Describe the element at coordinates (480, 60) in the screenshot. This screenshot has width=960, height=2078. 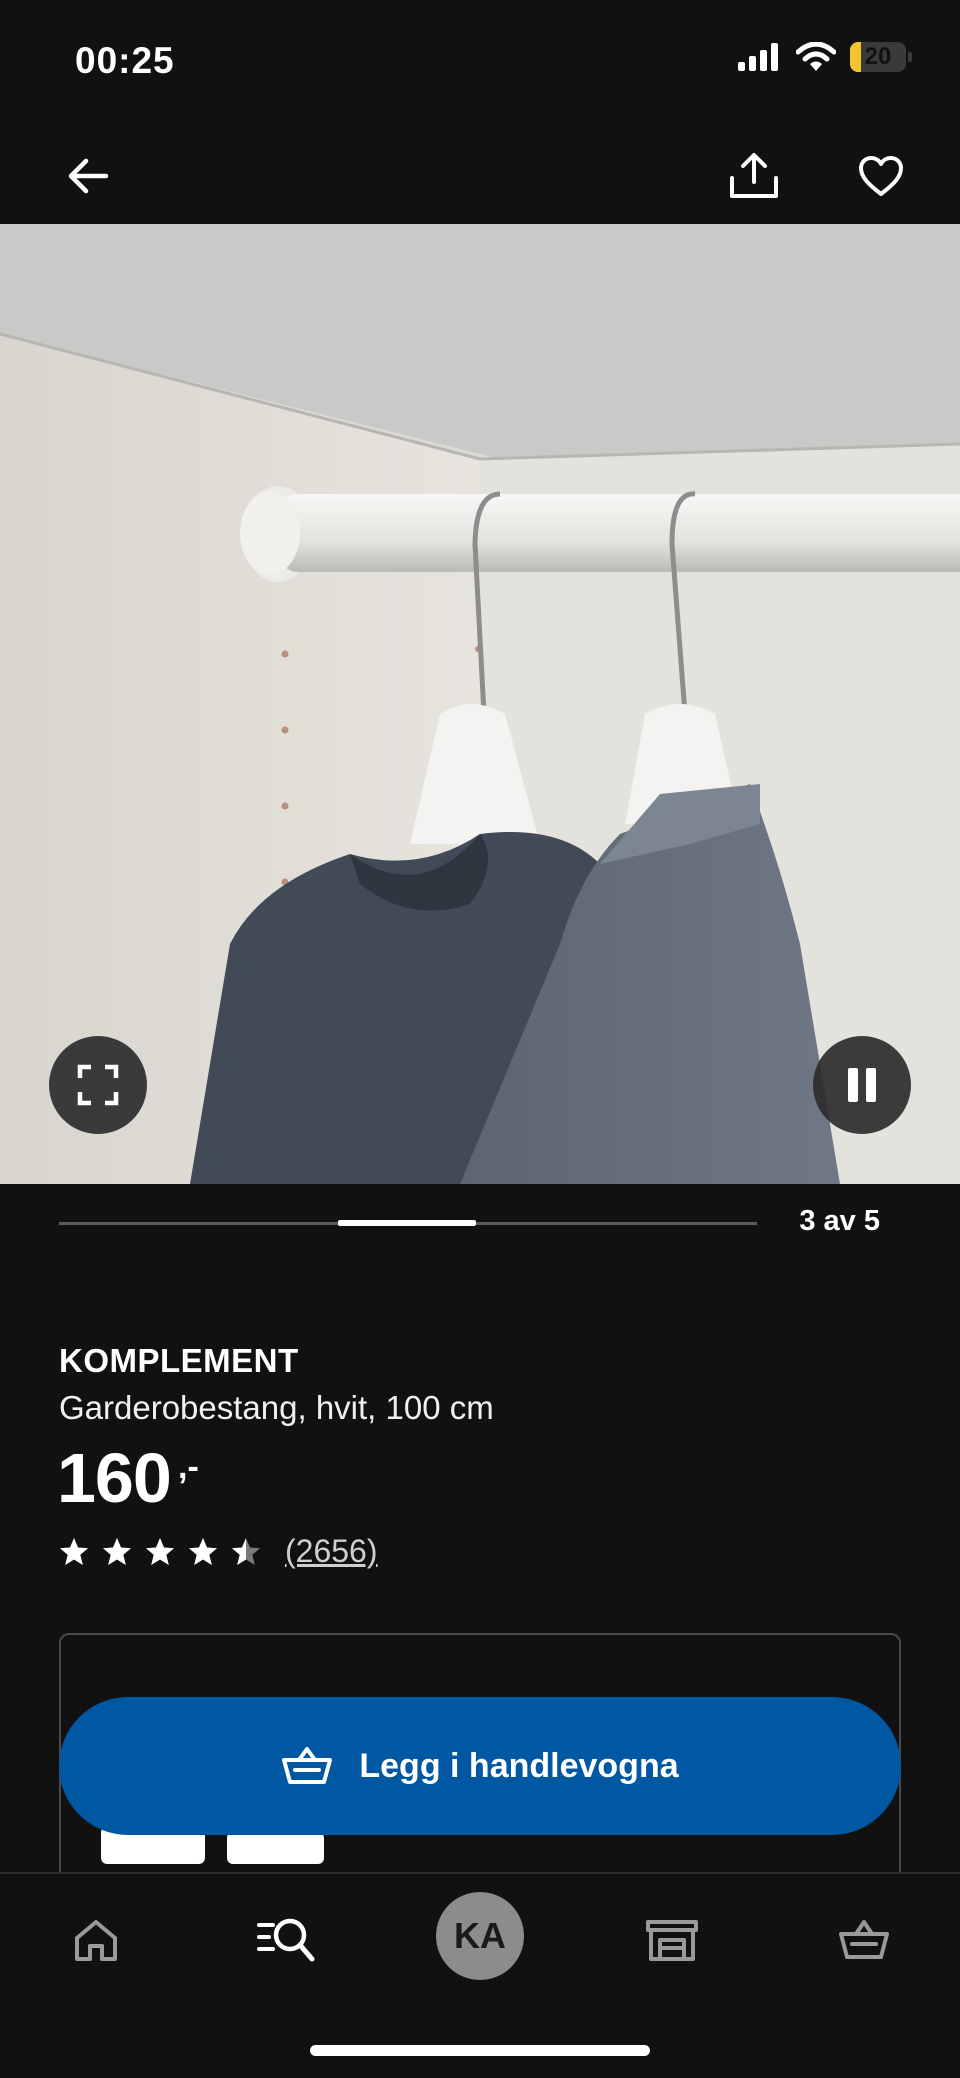
I see `status-bar: 00:25 20` at that location.